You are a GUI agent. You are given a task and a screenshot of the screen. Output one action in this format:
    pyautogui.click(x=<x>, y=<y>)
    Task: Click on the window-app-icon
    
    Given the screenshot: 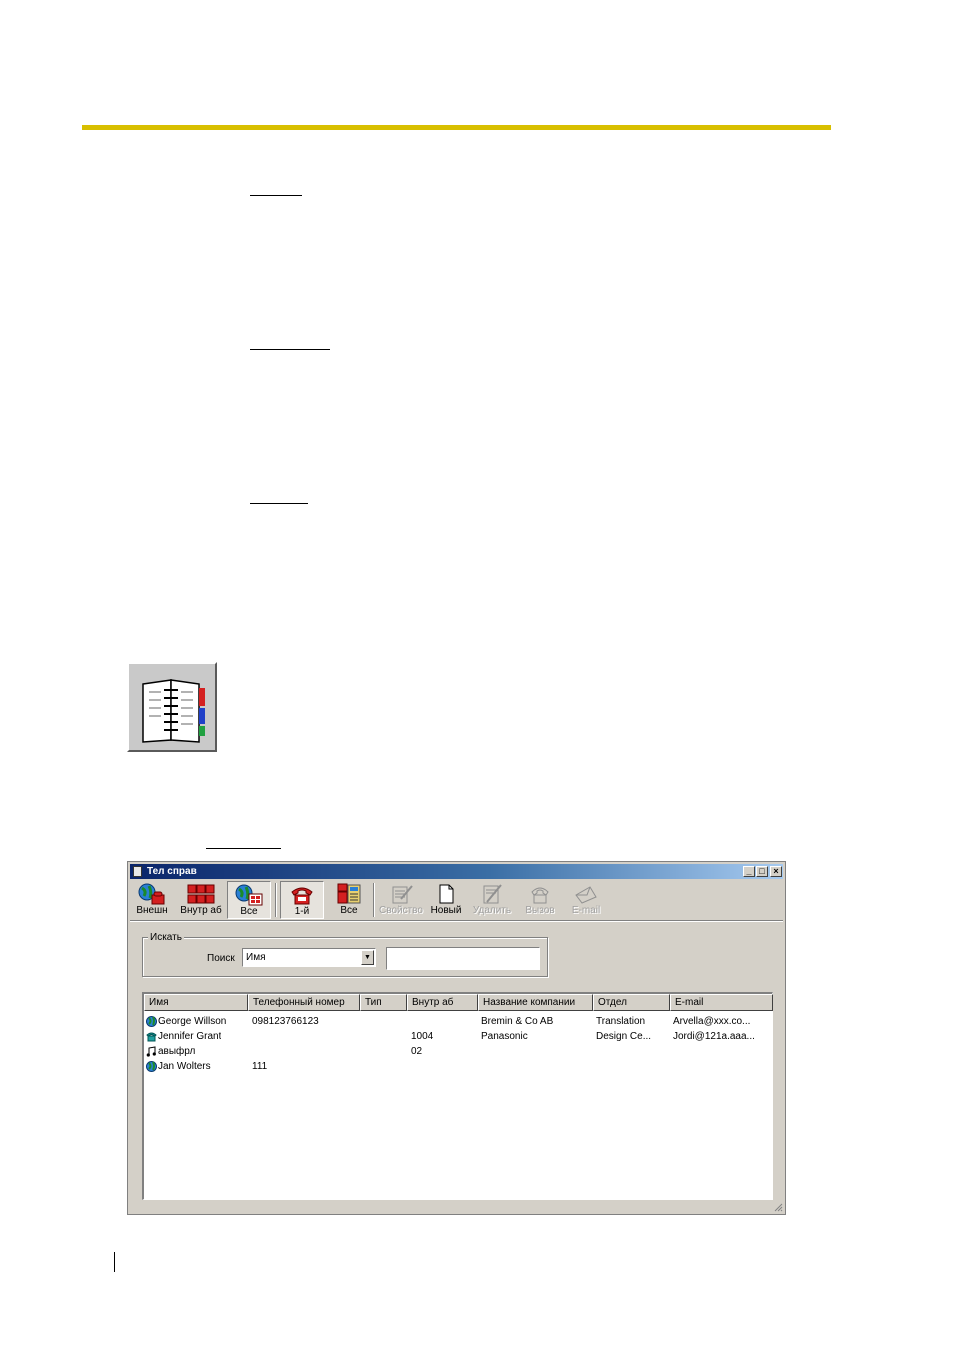 What is the action you would take?
    pyautogui.click(x=137, y=871)
    